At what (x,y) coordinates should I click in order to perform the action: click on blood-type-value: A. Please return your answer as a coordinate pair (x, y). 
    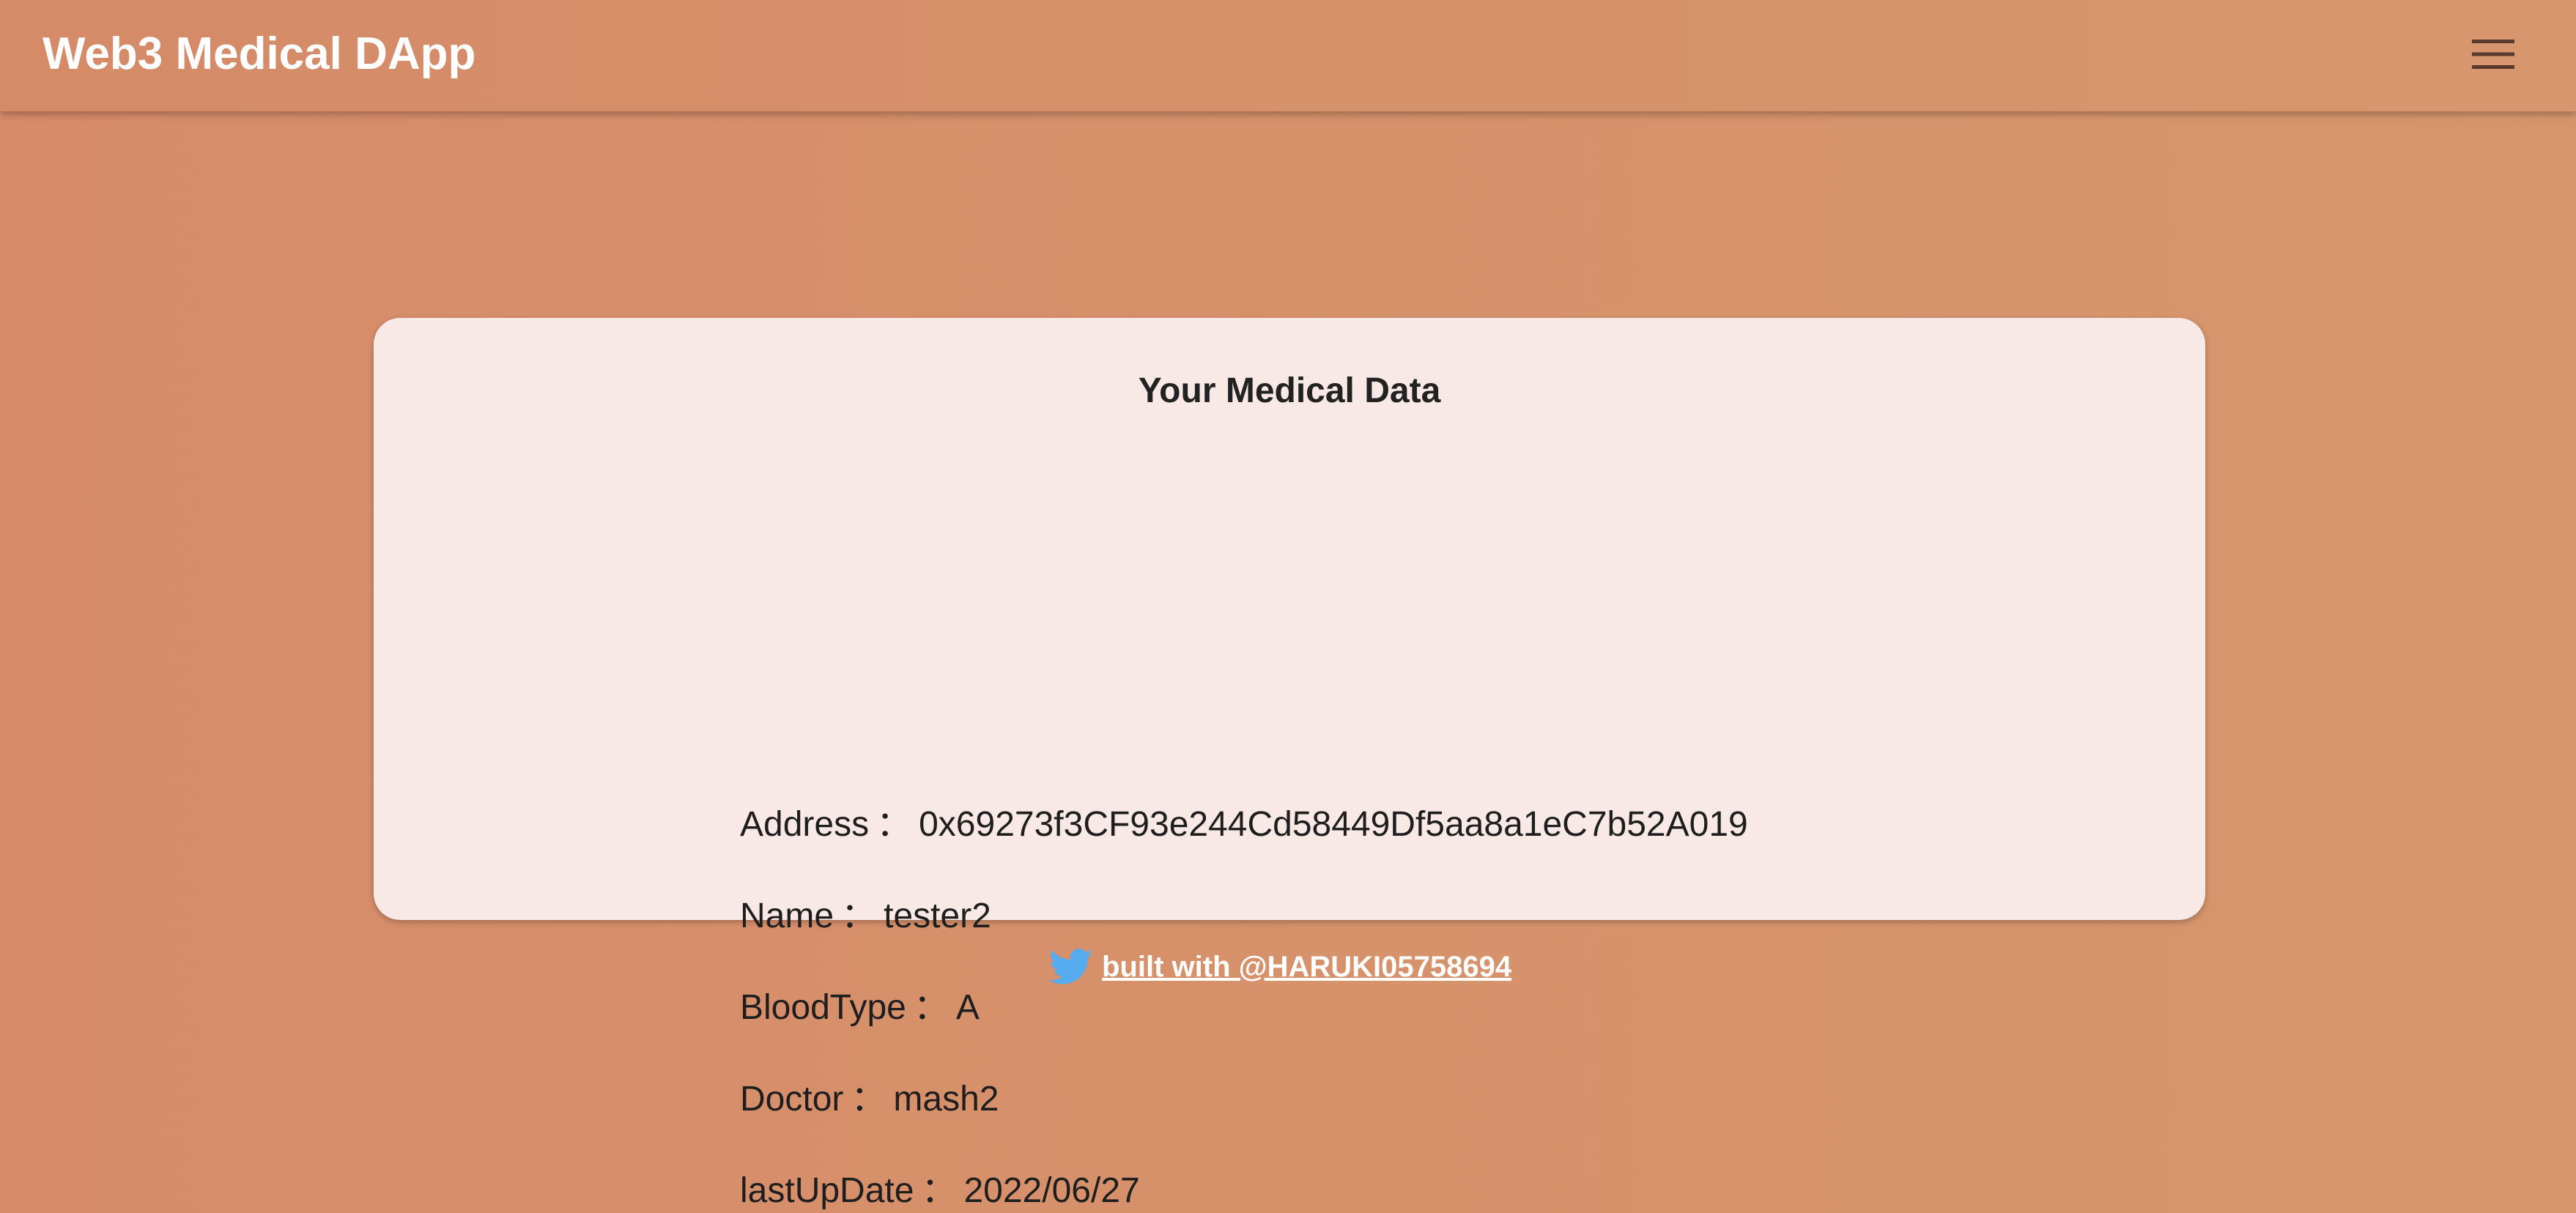
    Looking at the image, I should click on (967, 1008).